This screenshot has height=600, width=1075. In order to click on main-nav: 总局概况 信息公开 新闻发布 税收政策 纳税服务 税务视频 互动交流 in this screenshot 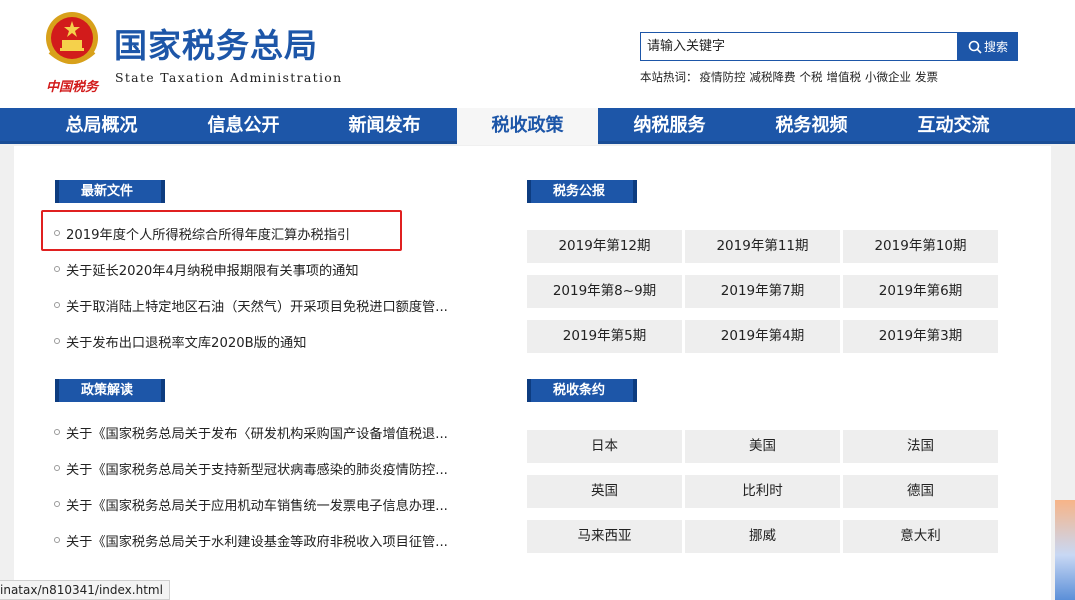, I will do `click(537, 126)`.